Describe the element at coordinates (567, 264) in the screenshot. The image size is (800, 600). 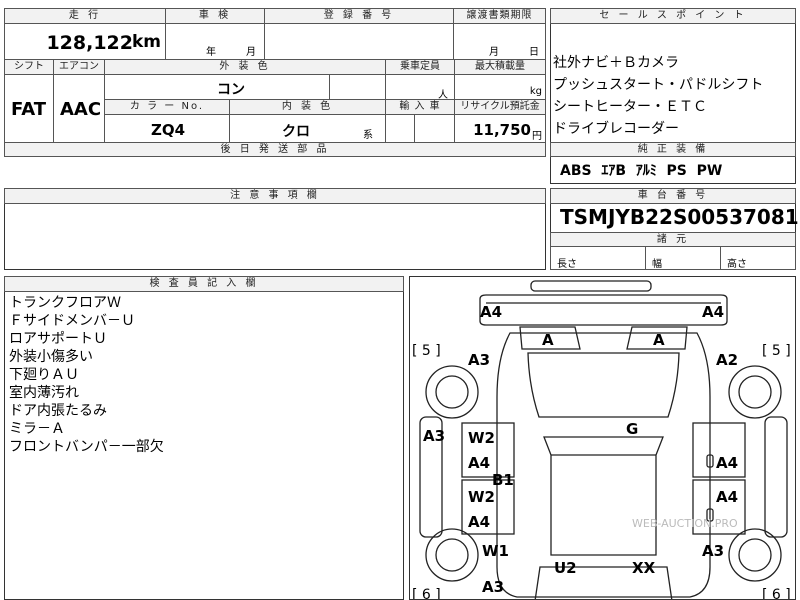
I see `dims-length-label: 長さ` at that location.